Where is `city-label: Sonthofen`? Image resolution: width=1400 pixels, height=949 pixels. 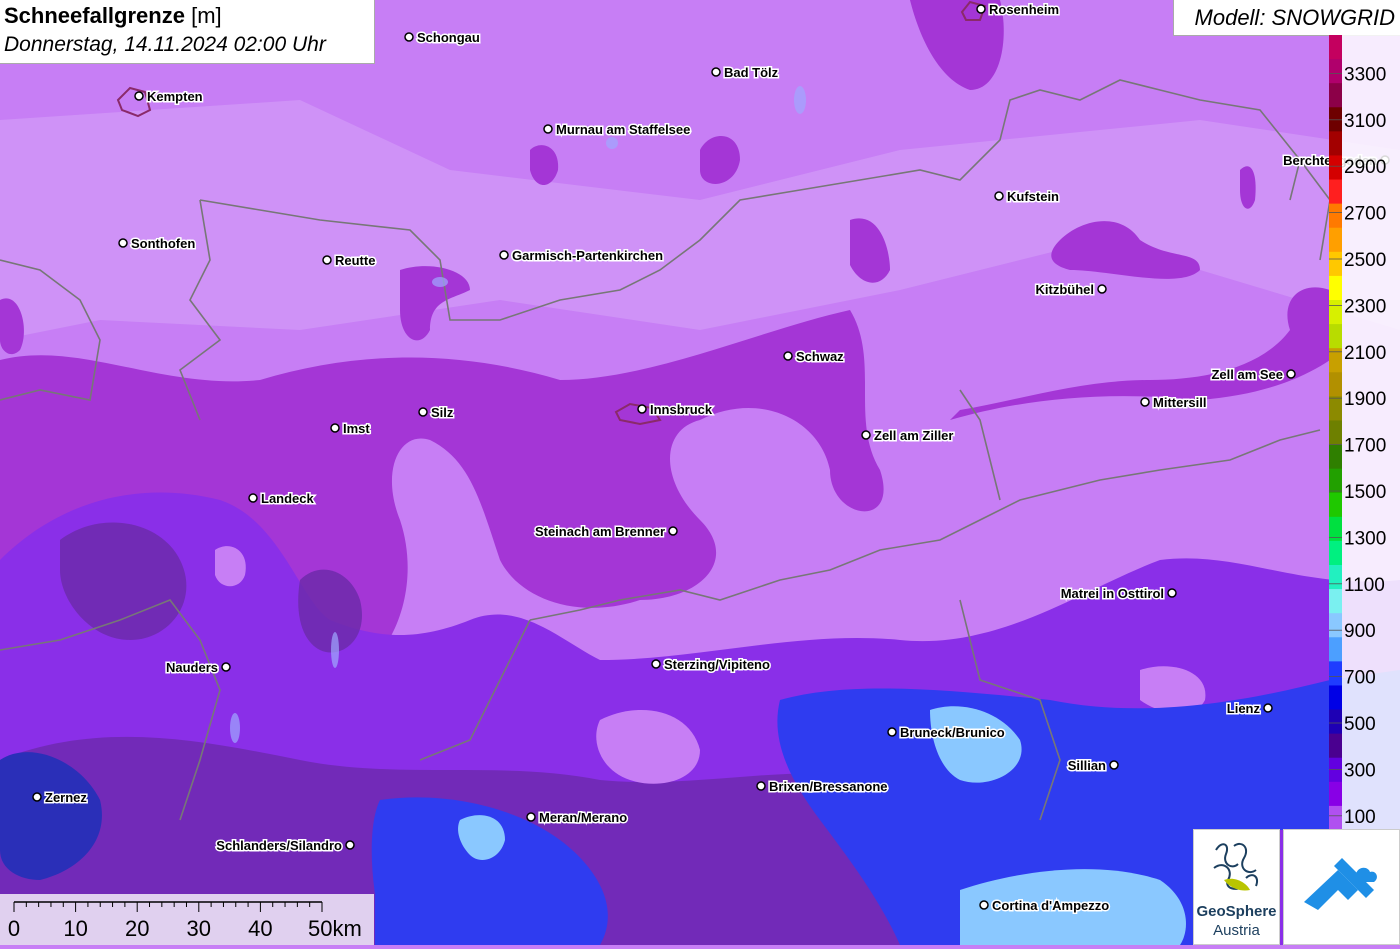 city-label: Sonthofen is located at coordinates (163, 243).